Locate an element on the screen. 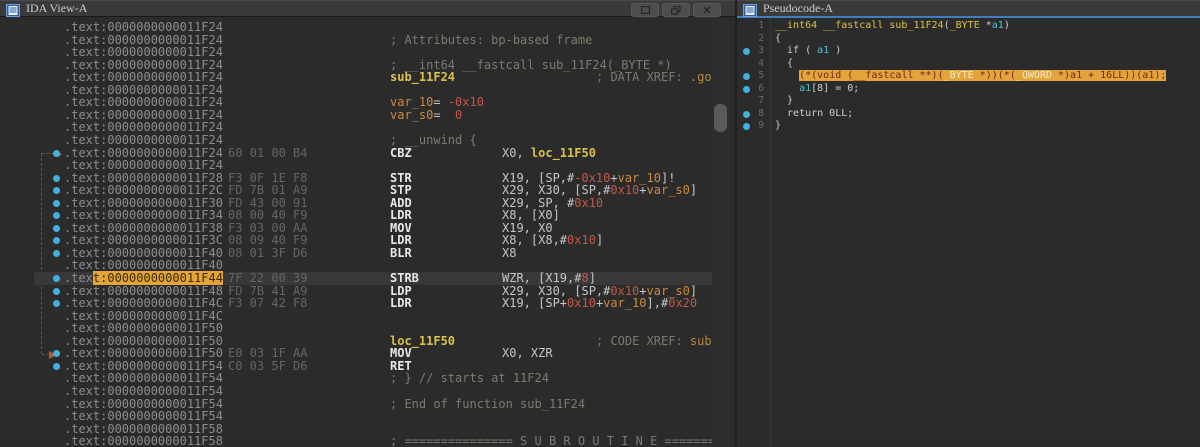  code-token: var_s0 is located at coordinates (412, 114).